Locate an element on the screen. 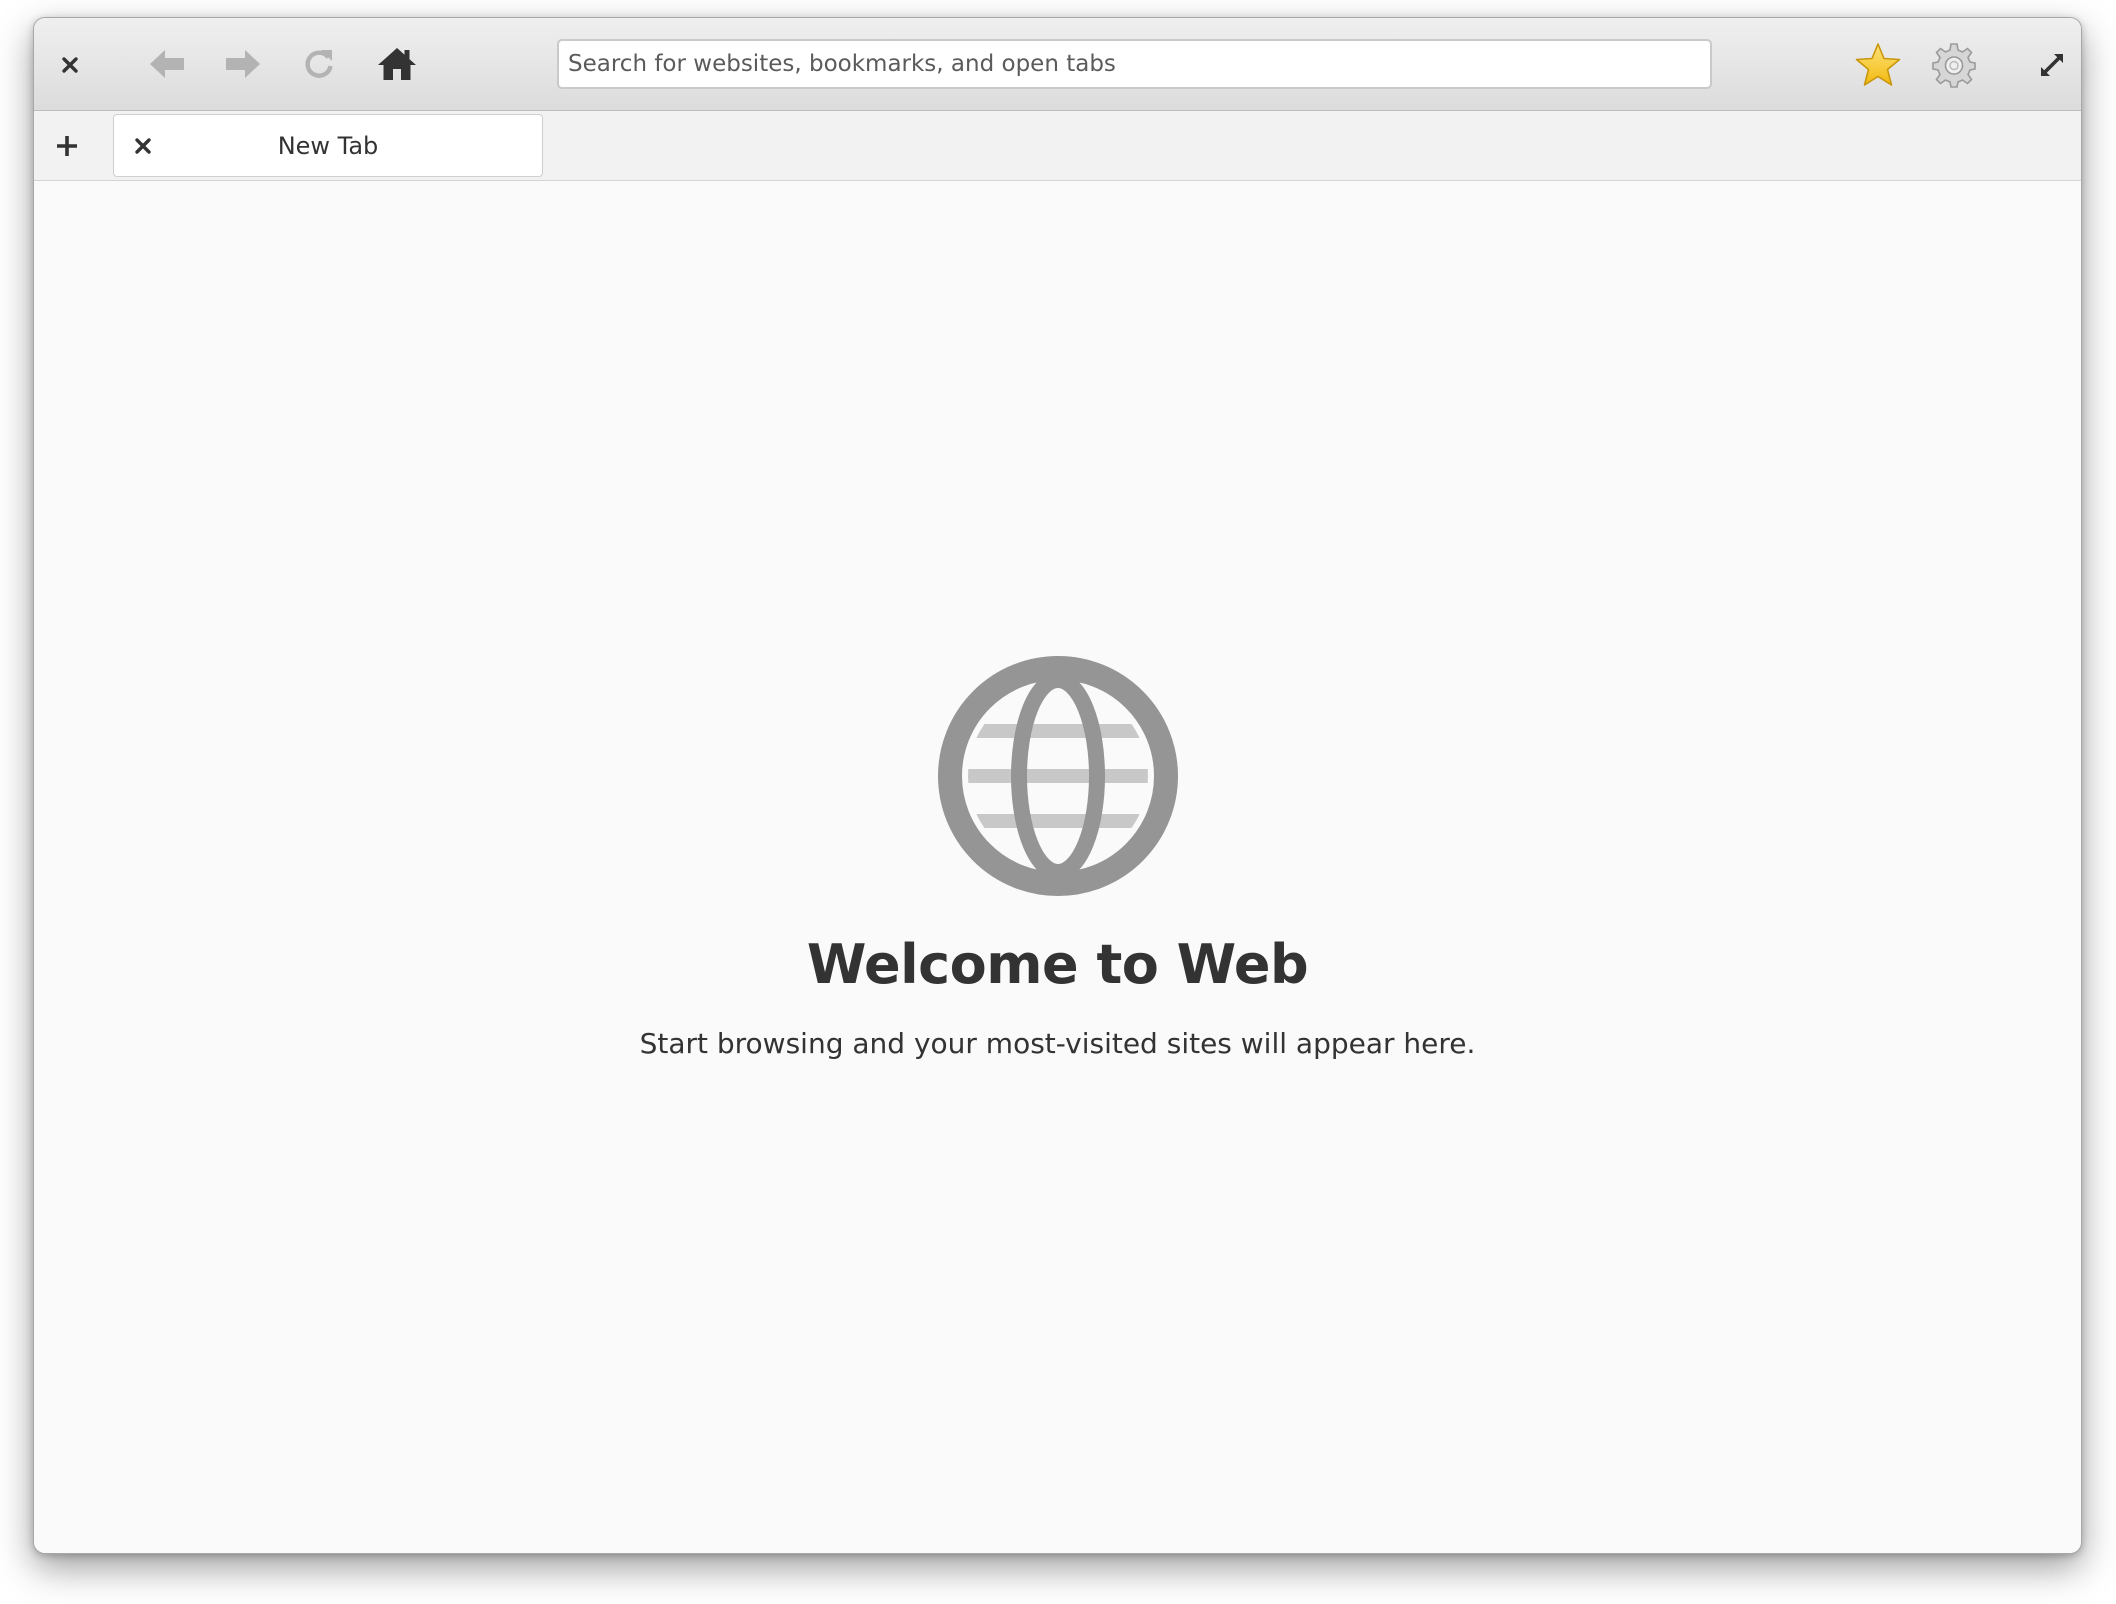 The height and width of the screenshot is (1604, 2116). home-button is located at coordinates (397, 64).